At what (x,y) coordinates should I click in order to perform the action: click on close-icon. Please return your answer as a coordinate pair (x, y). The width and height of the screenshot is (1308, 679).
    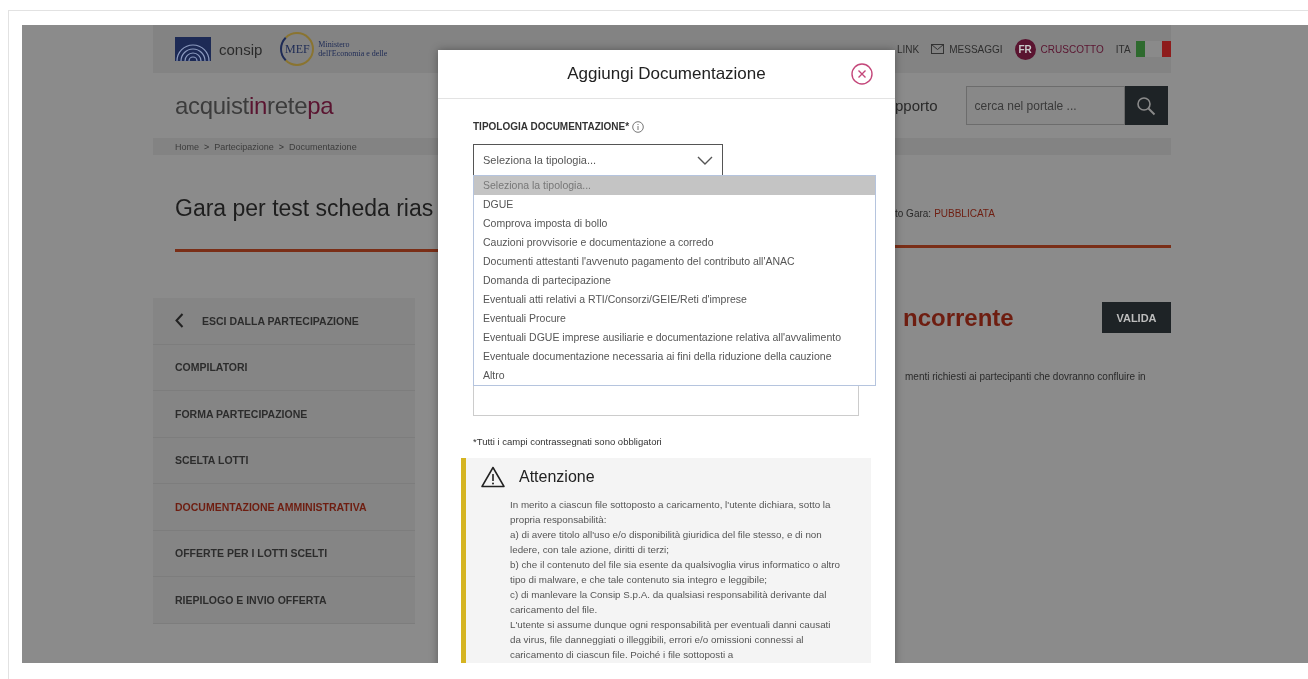
    Looking at the image, I should click on (862, 74).